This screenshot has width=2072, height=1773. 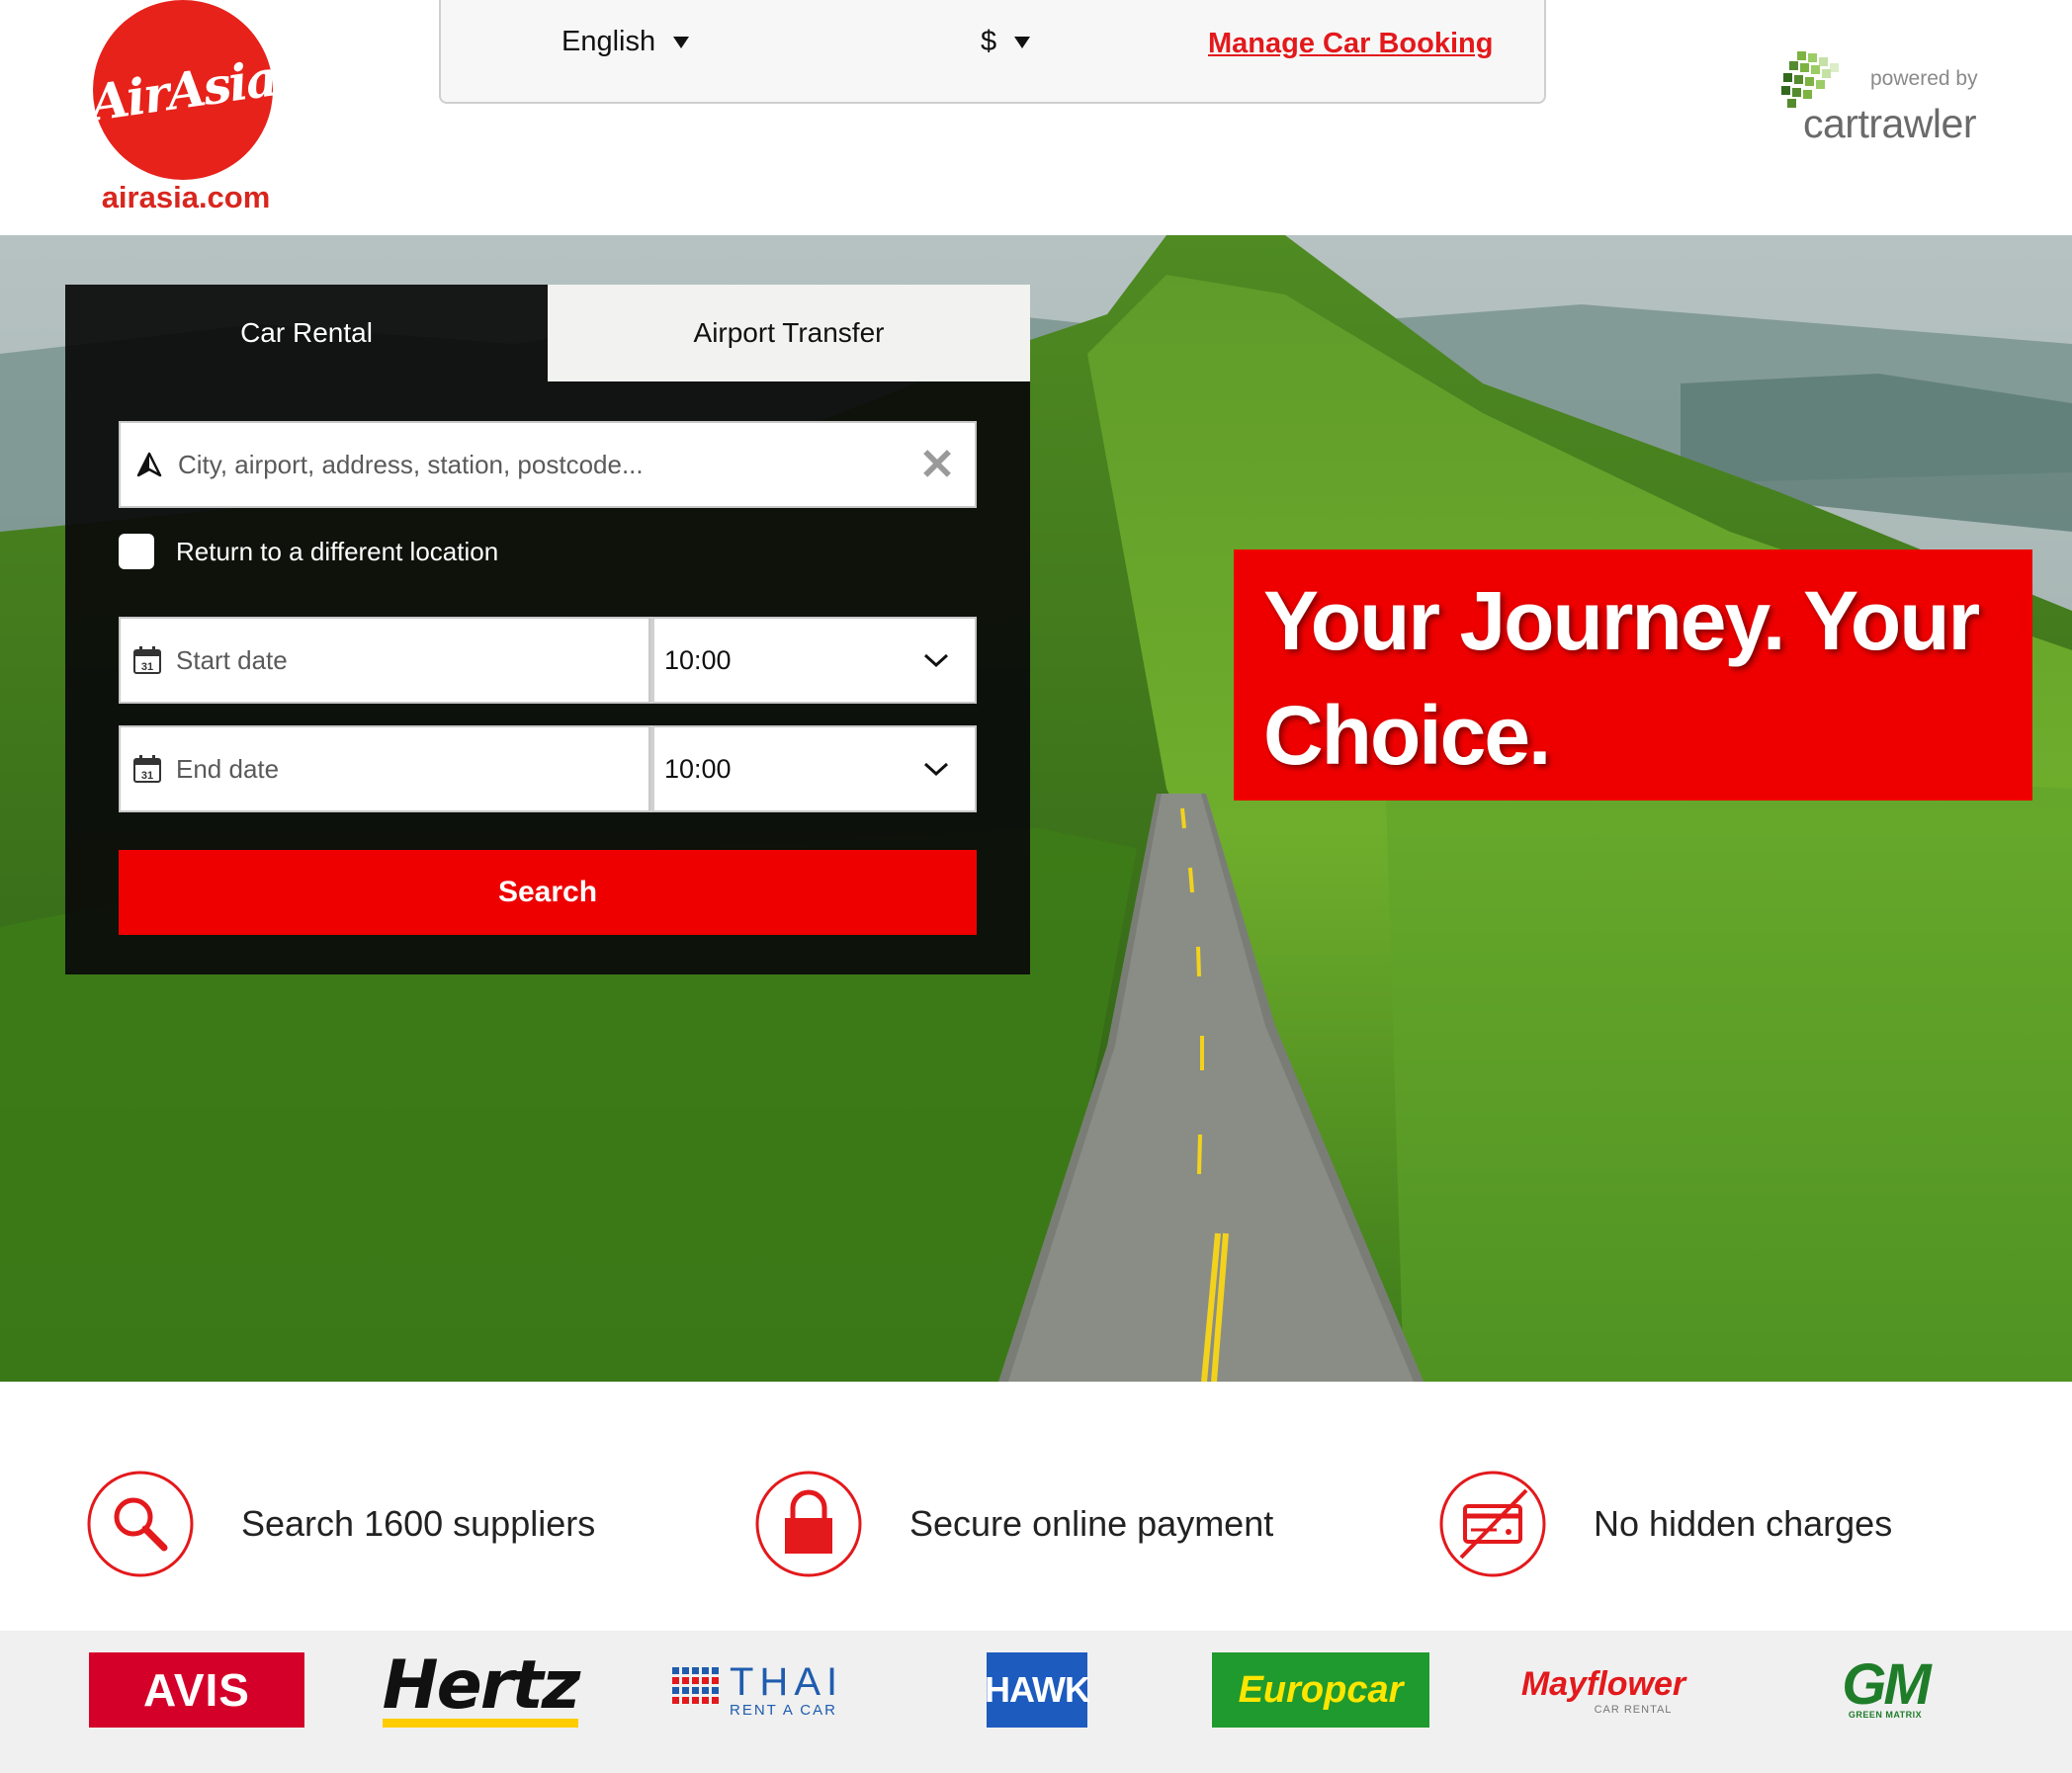 I want to click on supplier-logo-hertz: Hertz, so click(x=481, y=1689).